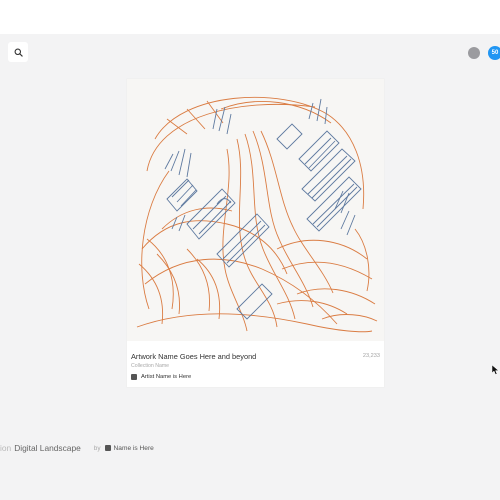  I want to click on search-button, so click(18, 52).